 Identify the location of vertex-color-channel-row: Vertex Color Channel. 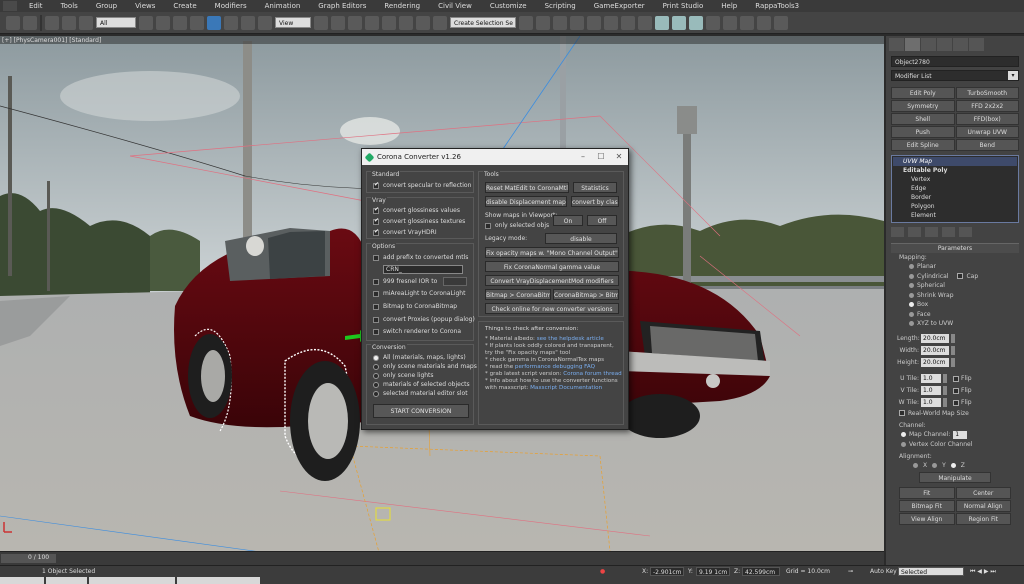
(955, 445).